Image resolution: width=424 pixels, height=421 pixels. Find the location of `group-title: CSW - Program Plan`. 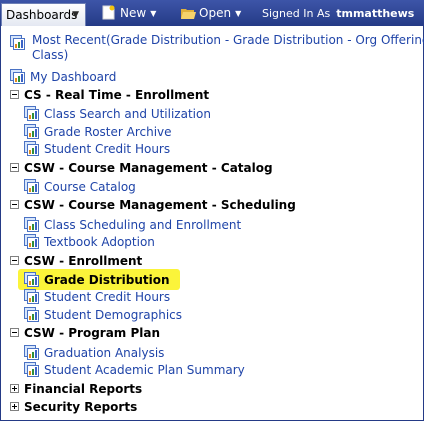

group-title: CSW - Program Plan is located at coordinates (92, 333).